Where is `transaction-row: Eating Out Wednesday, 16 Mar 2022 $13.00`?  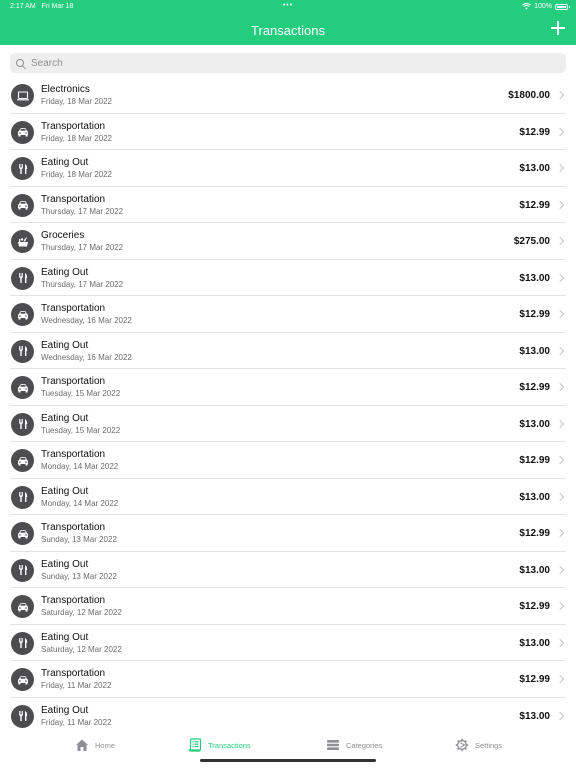 transaction-row: Eating Out Wednesday, 16 Mar 2022 $13.00 is located at coordinates (288, 351).